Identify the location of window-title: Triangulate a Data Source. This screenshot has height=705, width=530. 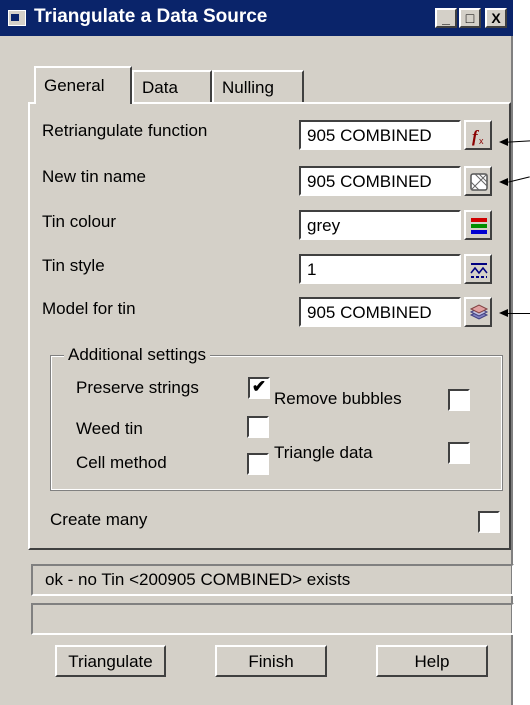
(151, 16).